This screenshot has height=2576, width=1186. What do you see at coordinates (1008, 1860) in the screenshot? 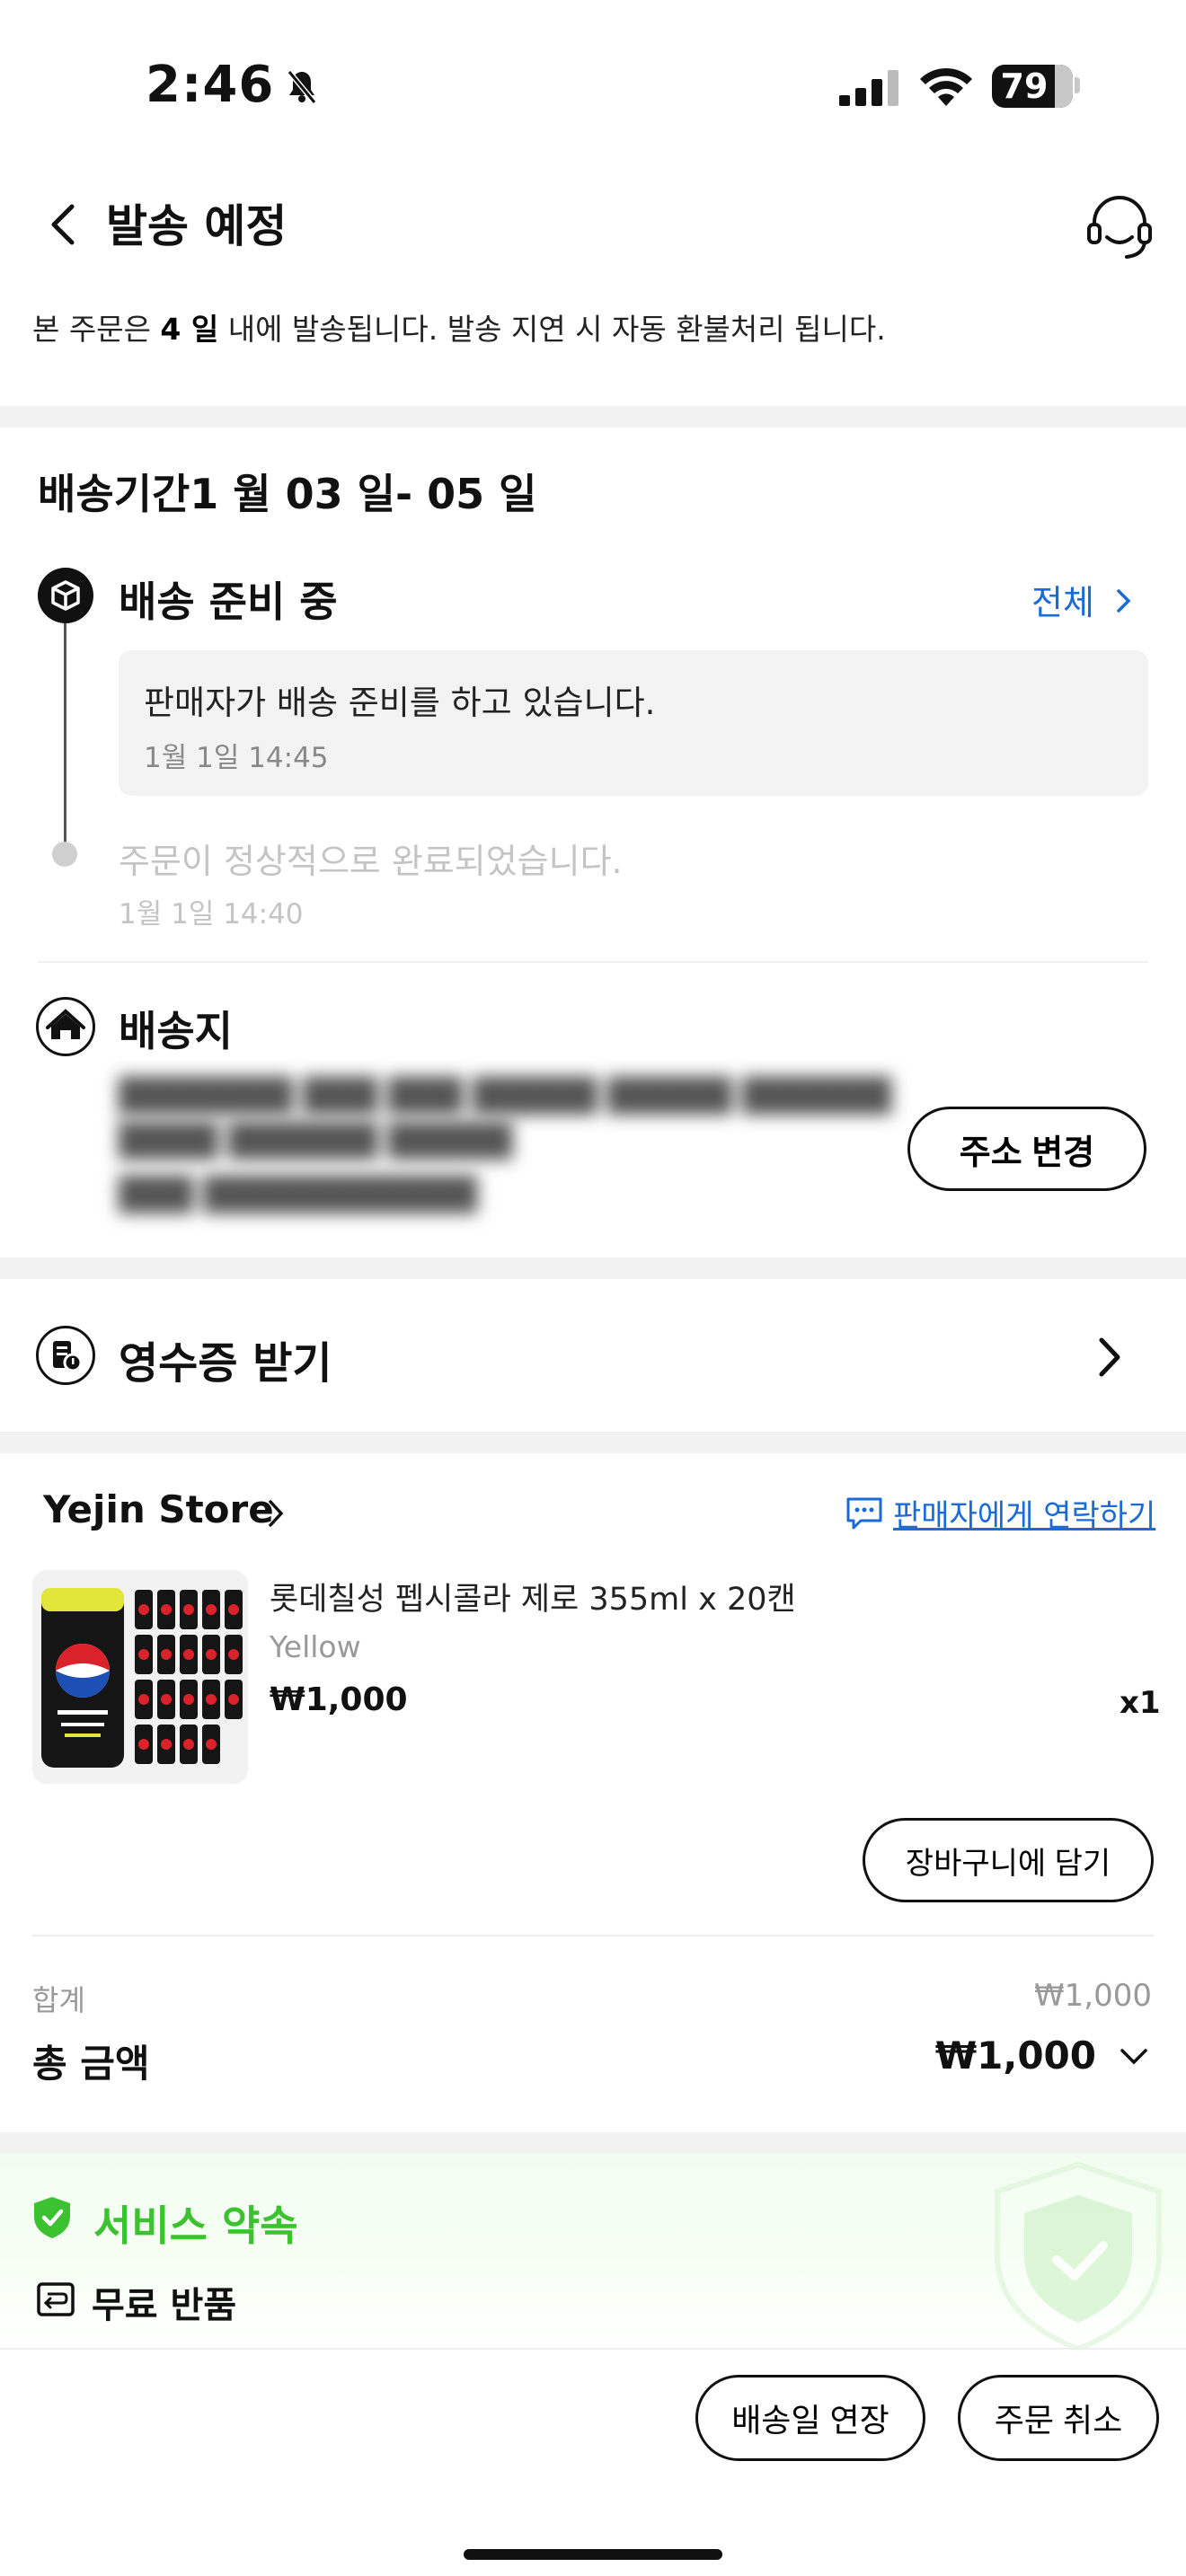
I see `add-to-cart-button: 장바구니에 담기` at bounding box center [1008, 1860].